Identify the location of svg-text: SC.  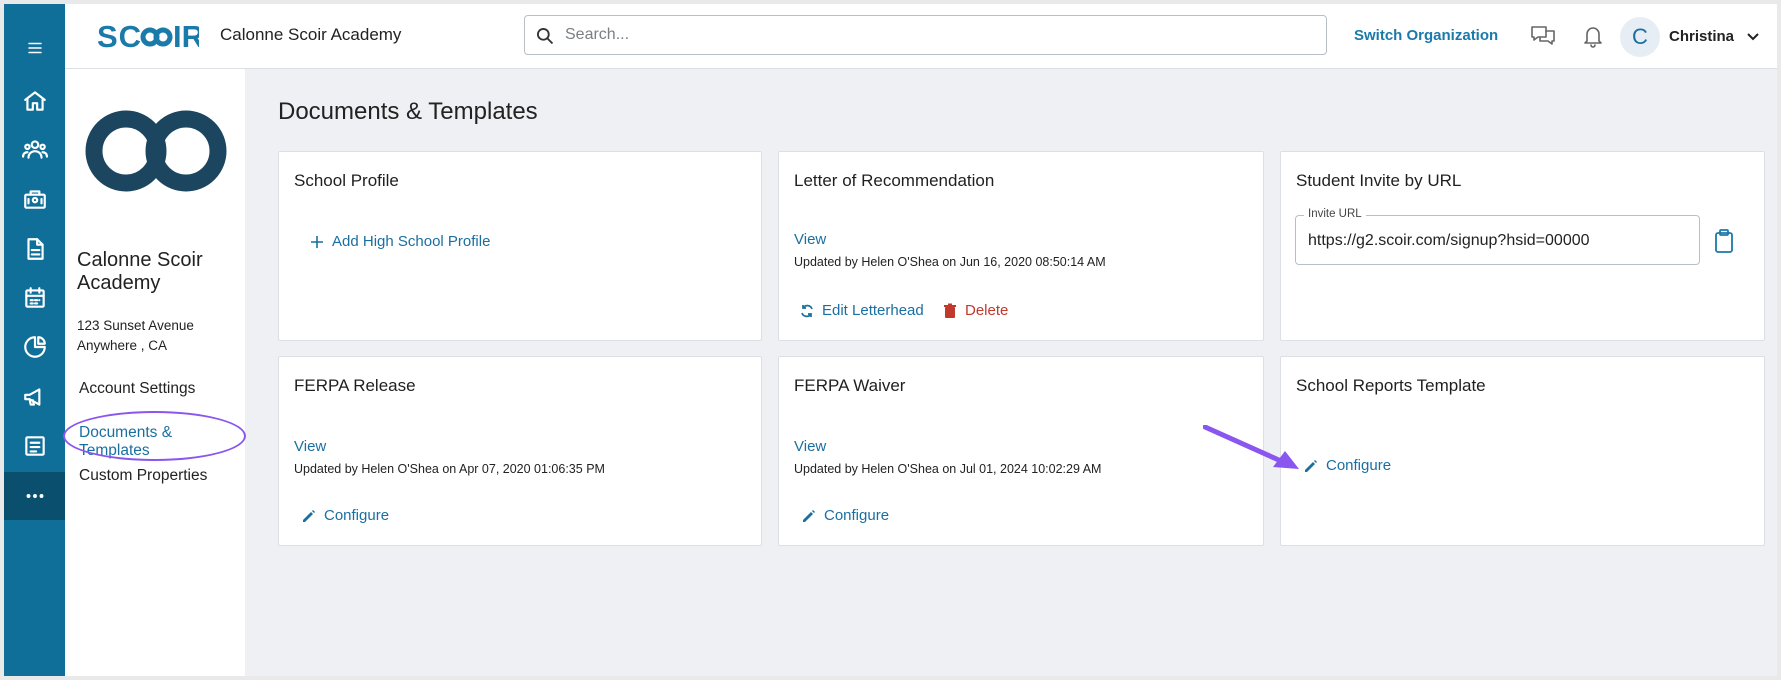
(119, 36).